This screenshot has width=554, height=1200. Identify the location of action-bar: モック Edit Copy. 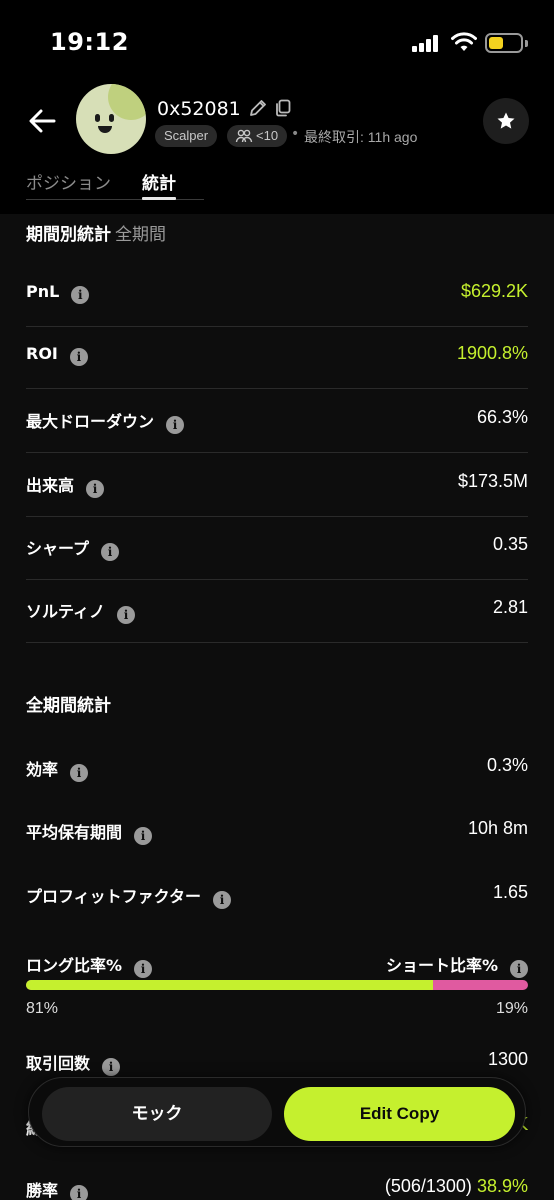
(277, 1112).